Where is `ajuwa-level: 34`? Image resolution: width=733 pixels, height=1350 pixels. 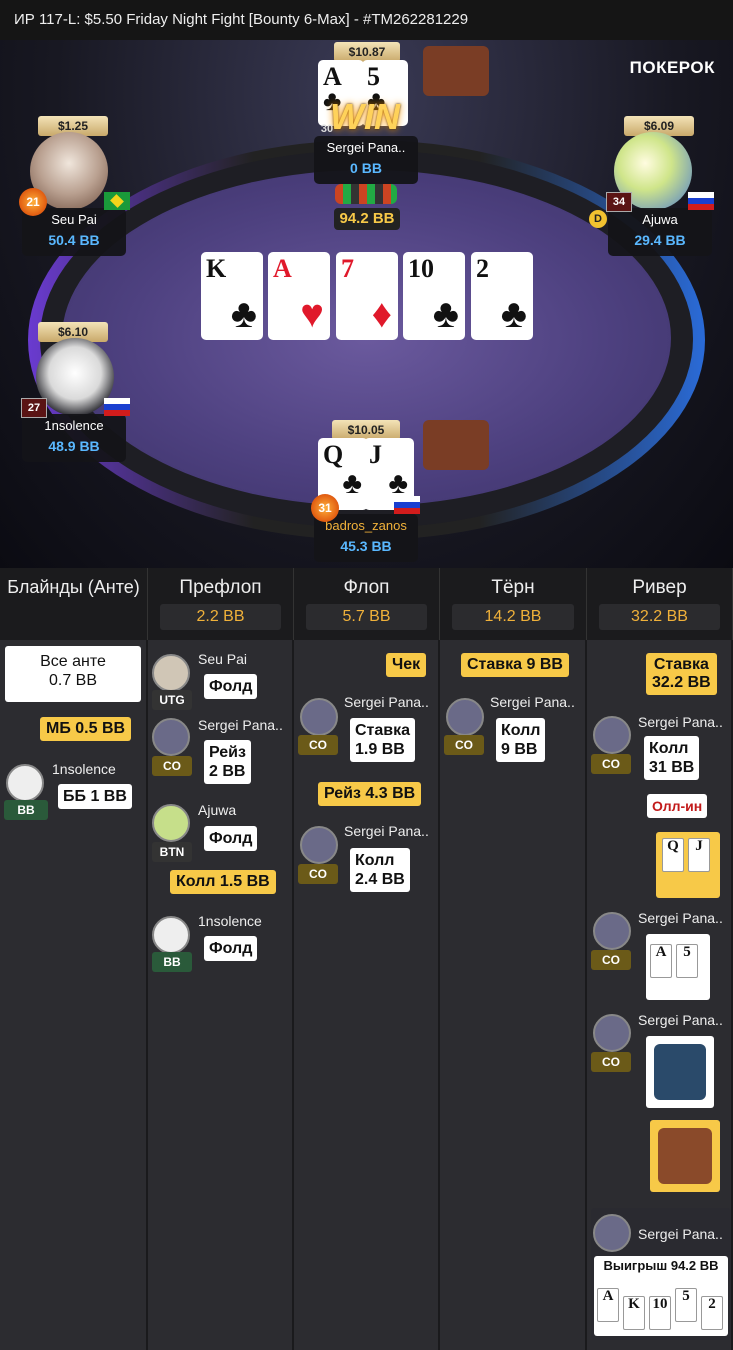
ajuwa-level: 34 is located at coordinates (619, 202).